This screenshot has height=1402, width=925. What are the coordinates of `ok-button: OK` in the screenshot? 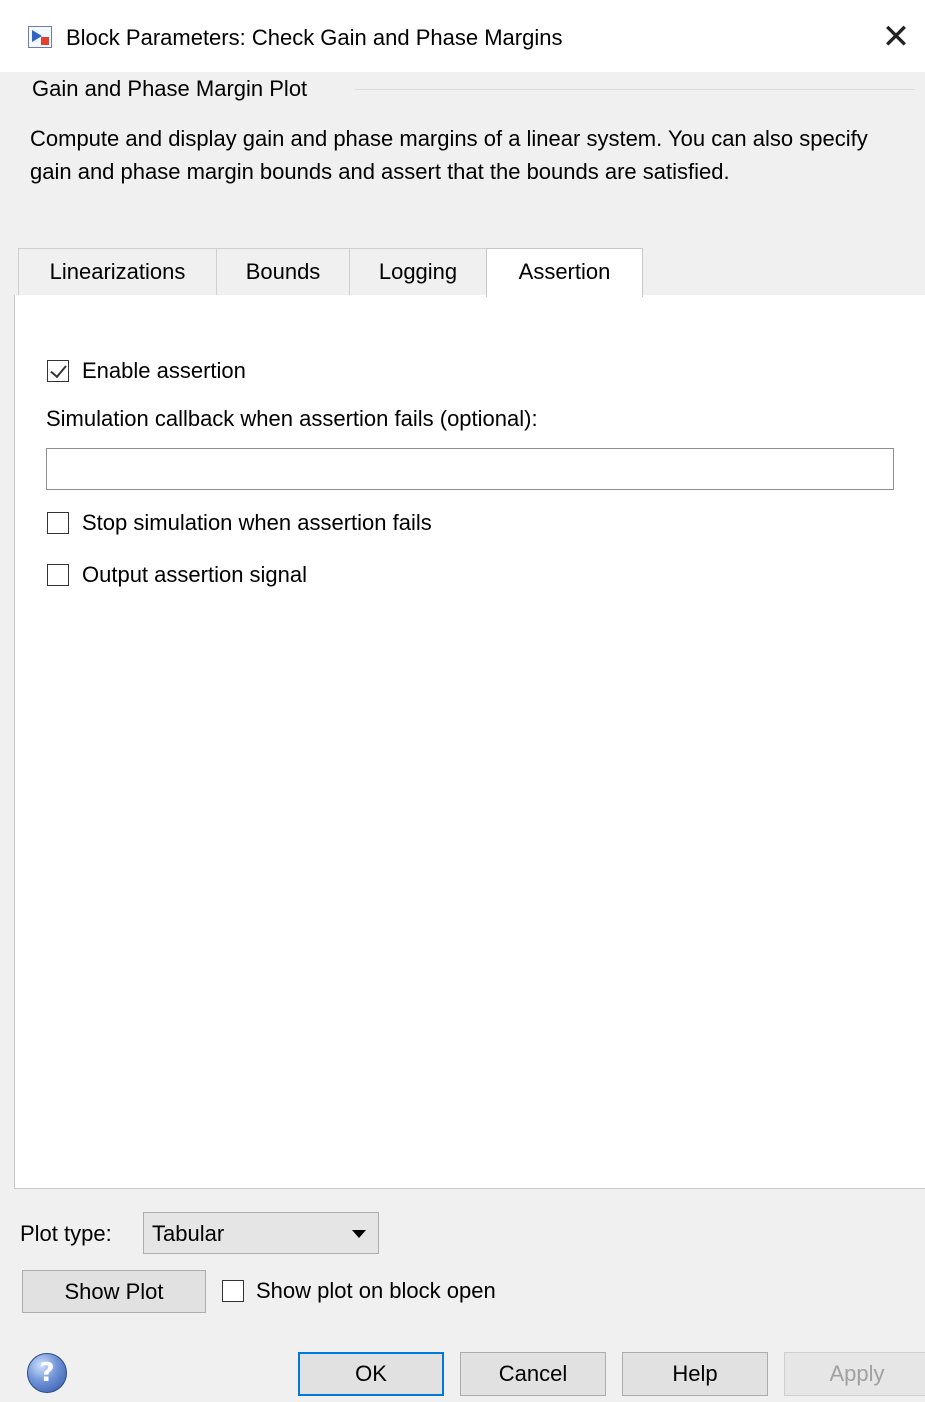 It's located at (371, 1374).